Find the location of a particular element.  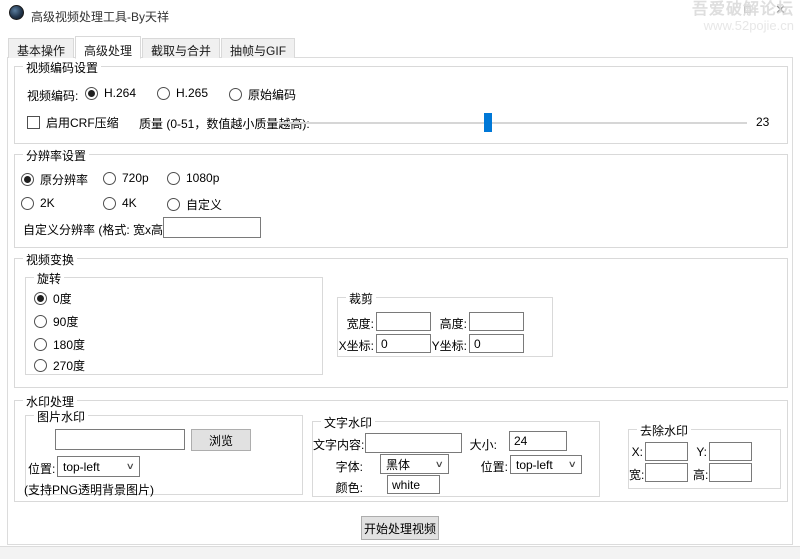

crop-width-label: 宽度: is located at coordinates (360, 324).